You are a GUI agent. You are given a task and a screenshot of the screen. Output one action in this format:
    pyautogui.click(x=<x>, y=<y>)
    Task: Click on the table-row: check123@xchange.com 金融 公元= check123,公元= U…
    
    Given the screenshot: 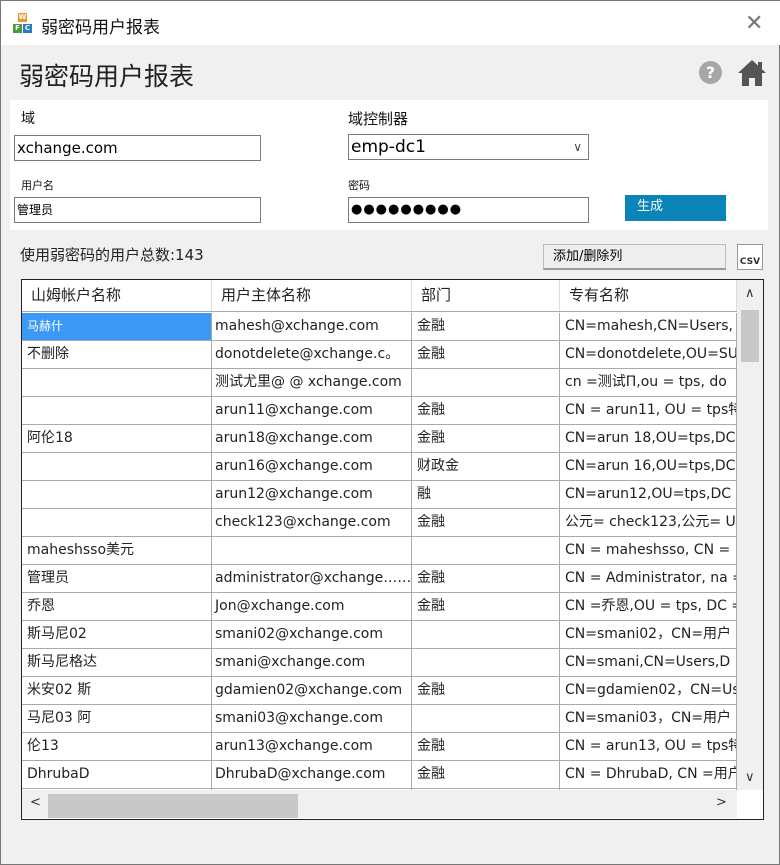 What is the action you would take?
    pyautogui.click(x=379, y=523)
    